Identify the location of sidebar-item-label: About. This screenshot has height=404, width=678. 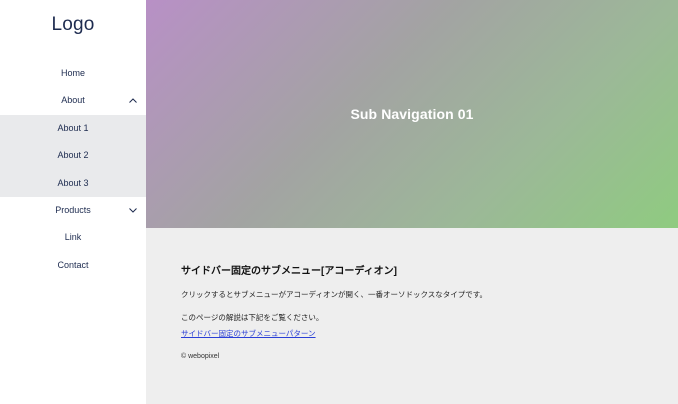
(73, 100).